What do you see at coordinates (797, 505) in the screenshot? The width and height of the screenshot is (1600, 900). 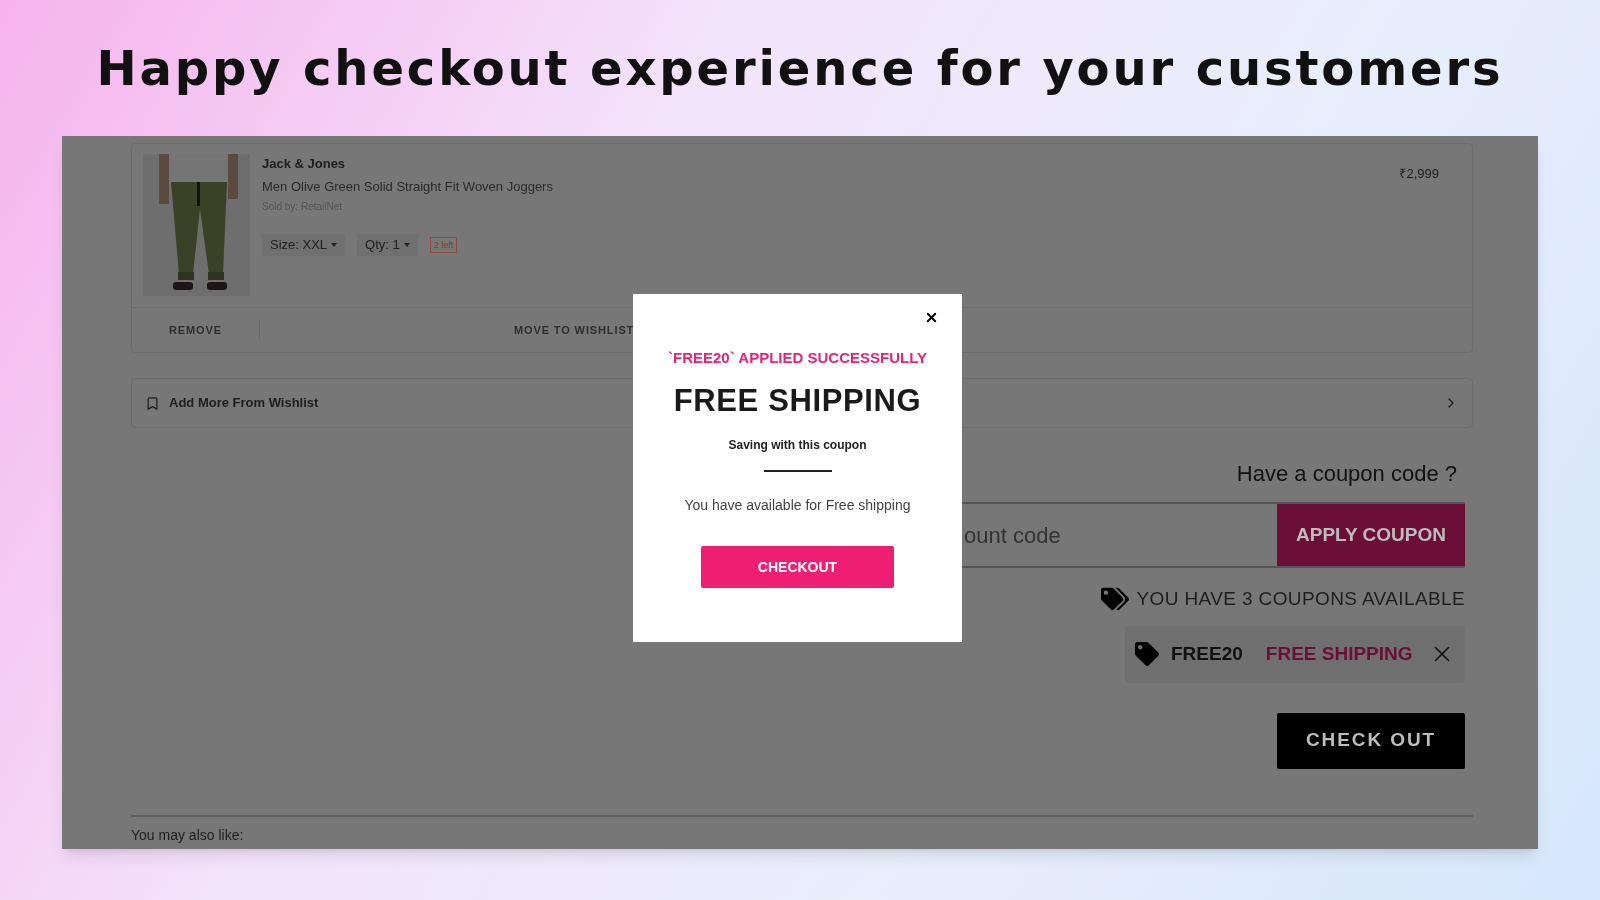 I see `modal-message: You have available for Free shipping` at bounding box center [797, 505].